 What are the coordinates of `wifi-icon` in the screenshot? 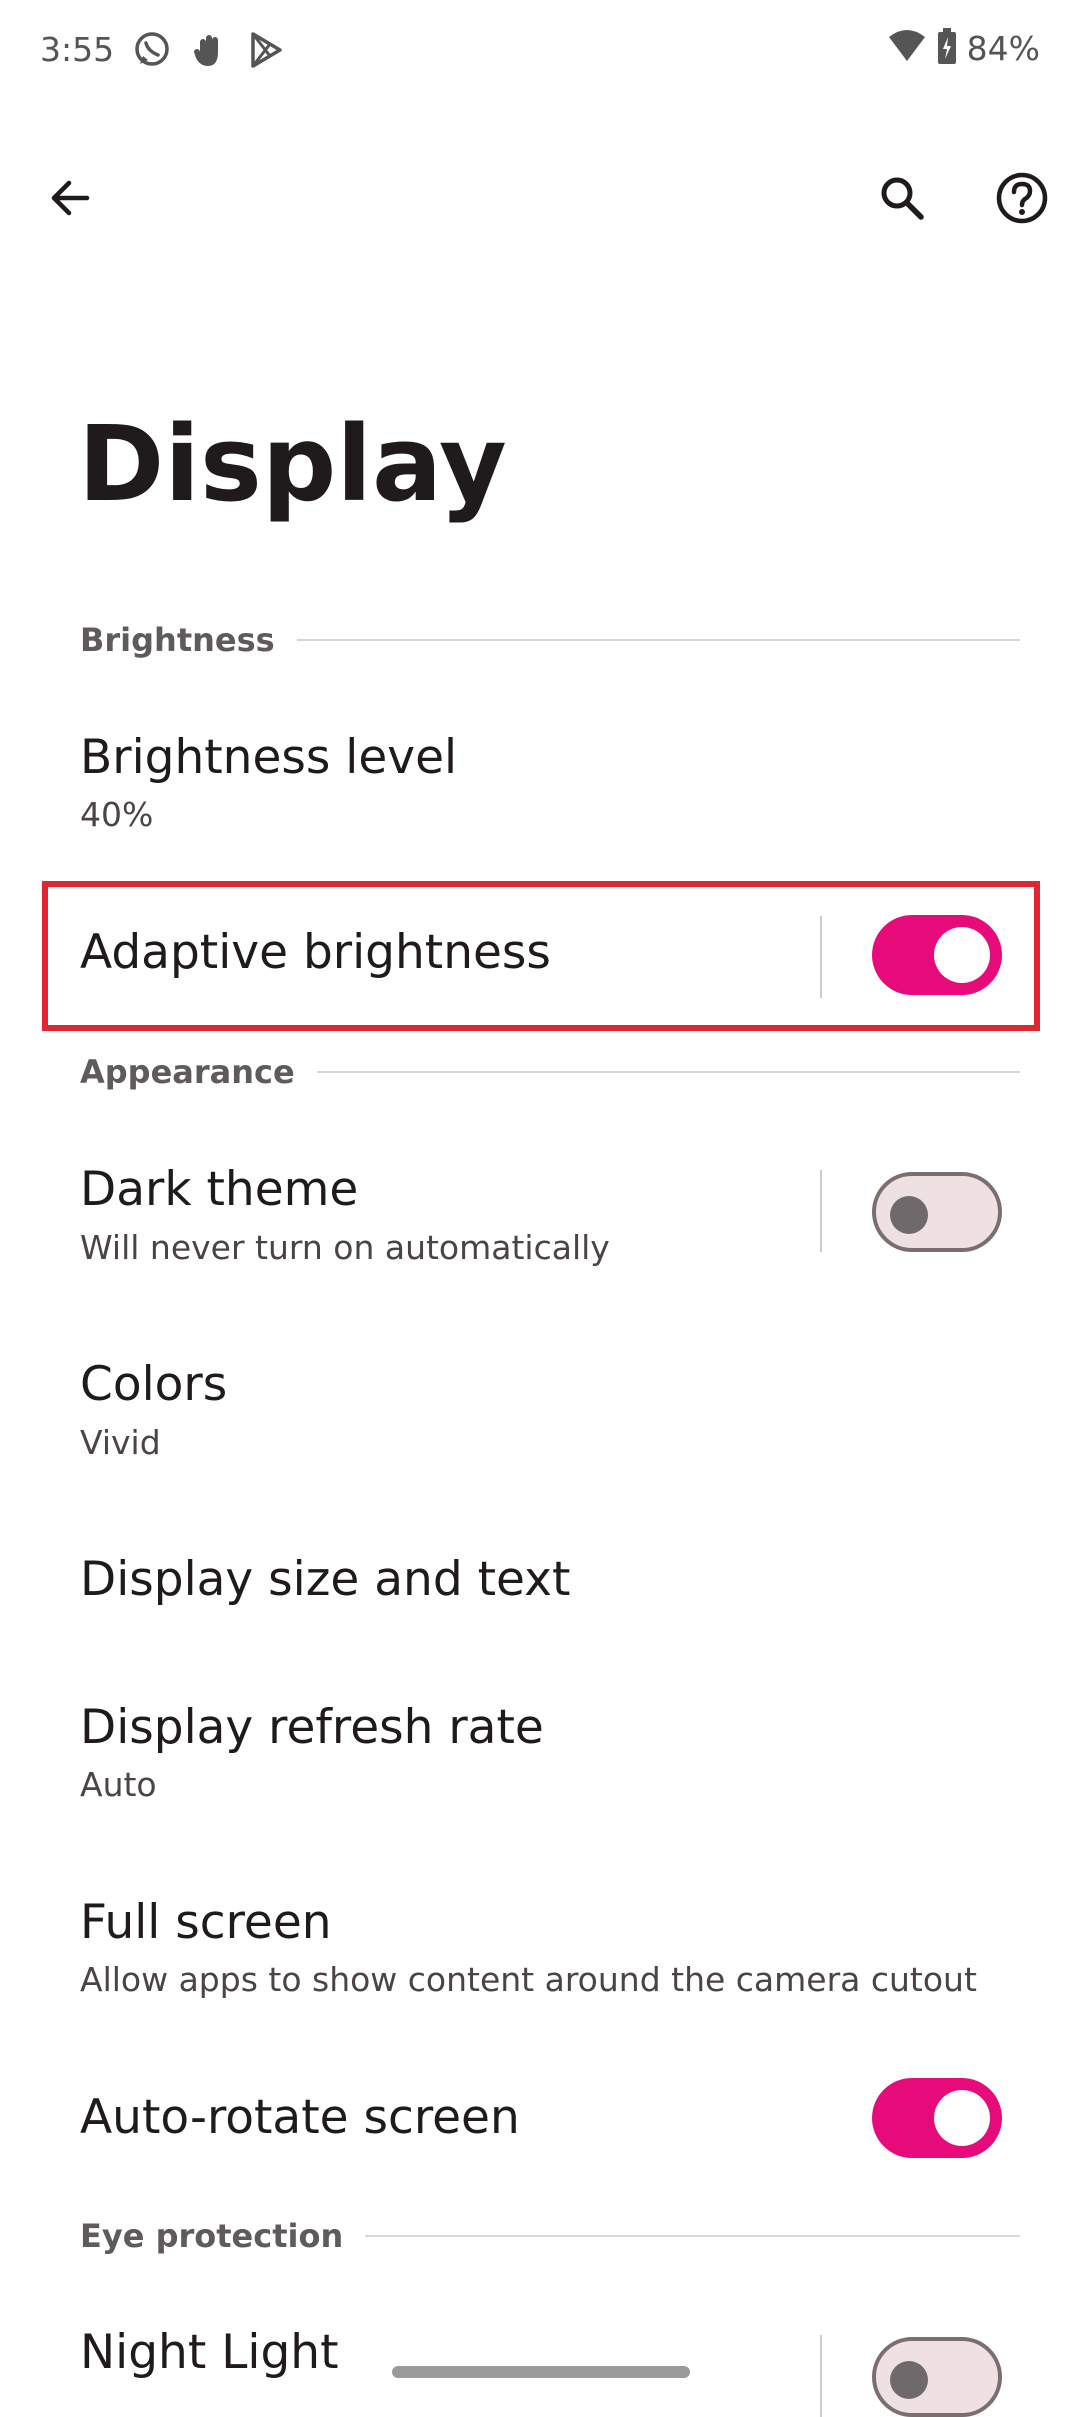 It's located at (907, 48).